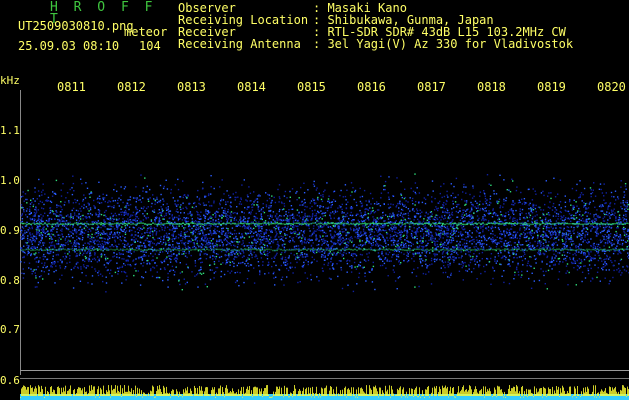 The image size is (629, 400). I want to click on freq-tick: 0.8, so click(10, 280).